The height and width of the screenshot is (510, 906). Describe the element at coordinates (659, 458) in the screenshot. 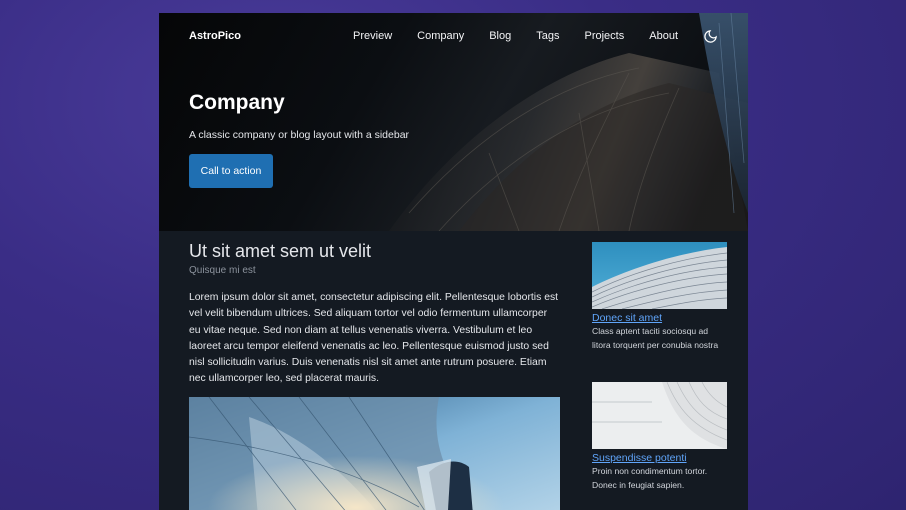

I see `sidebar-card-title: Suspendisse potenti` at that location.